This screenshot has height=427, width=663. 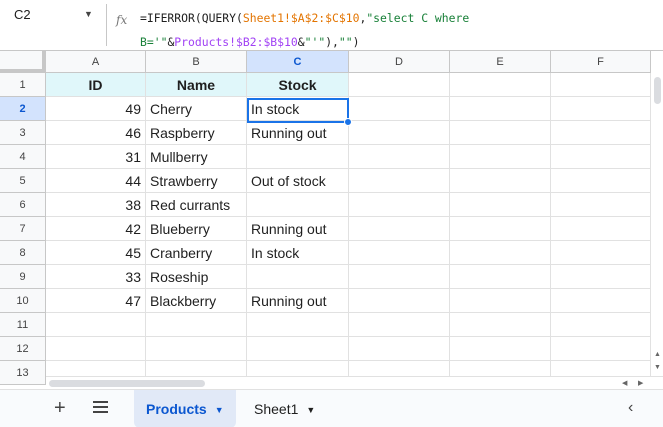 I want to click on cell-a9: 33, so click(x=96, y=277).